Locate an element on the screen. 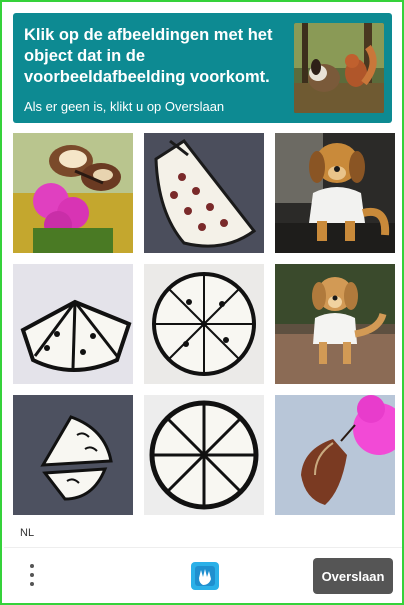 This screenshot has height=605, width=404. footer-divider is located at coordinates (203, 547).